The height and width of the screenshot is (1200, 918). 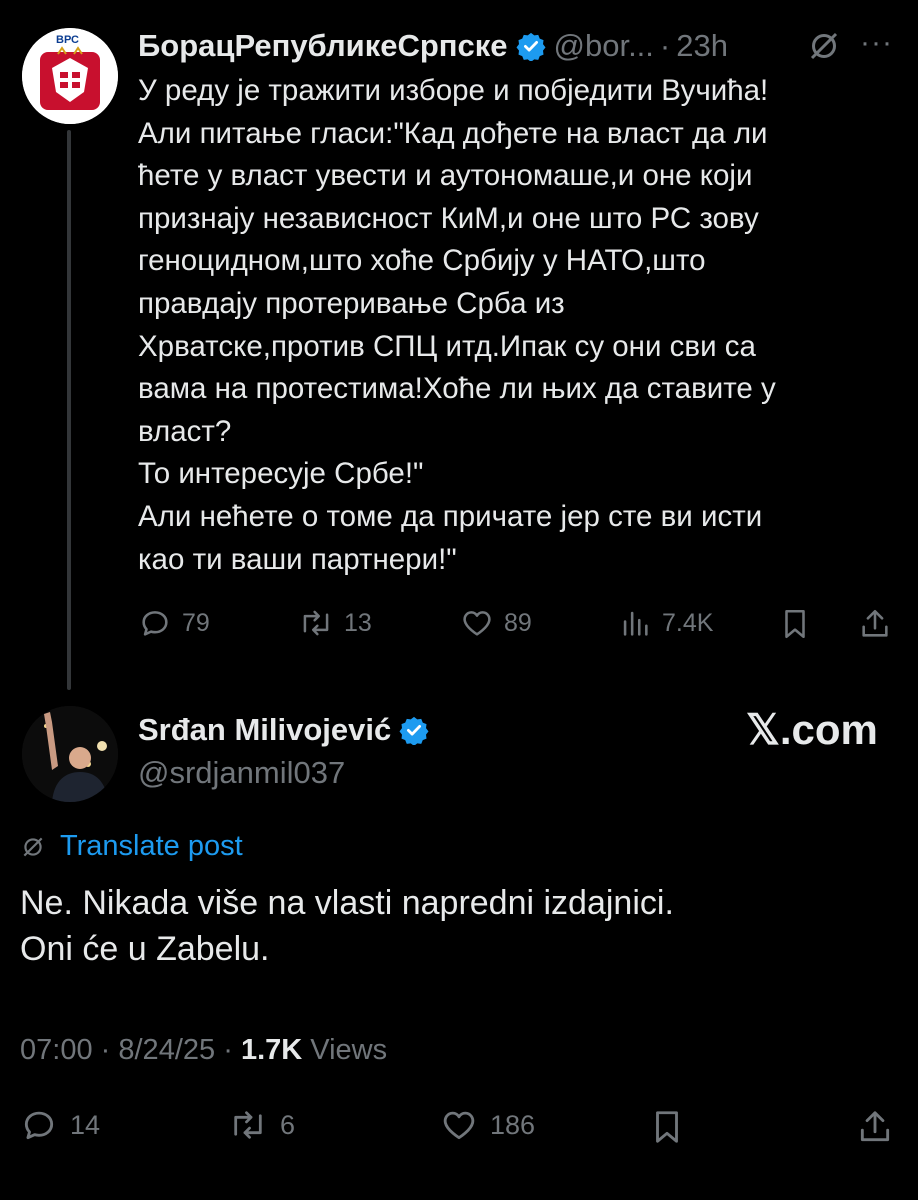 What do you see at coordinates (349, 1050) in the screenshot?
I see `views-label: Views` at bounding box center [349, 1050].